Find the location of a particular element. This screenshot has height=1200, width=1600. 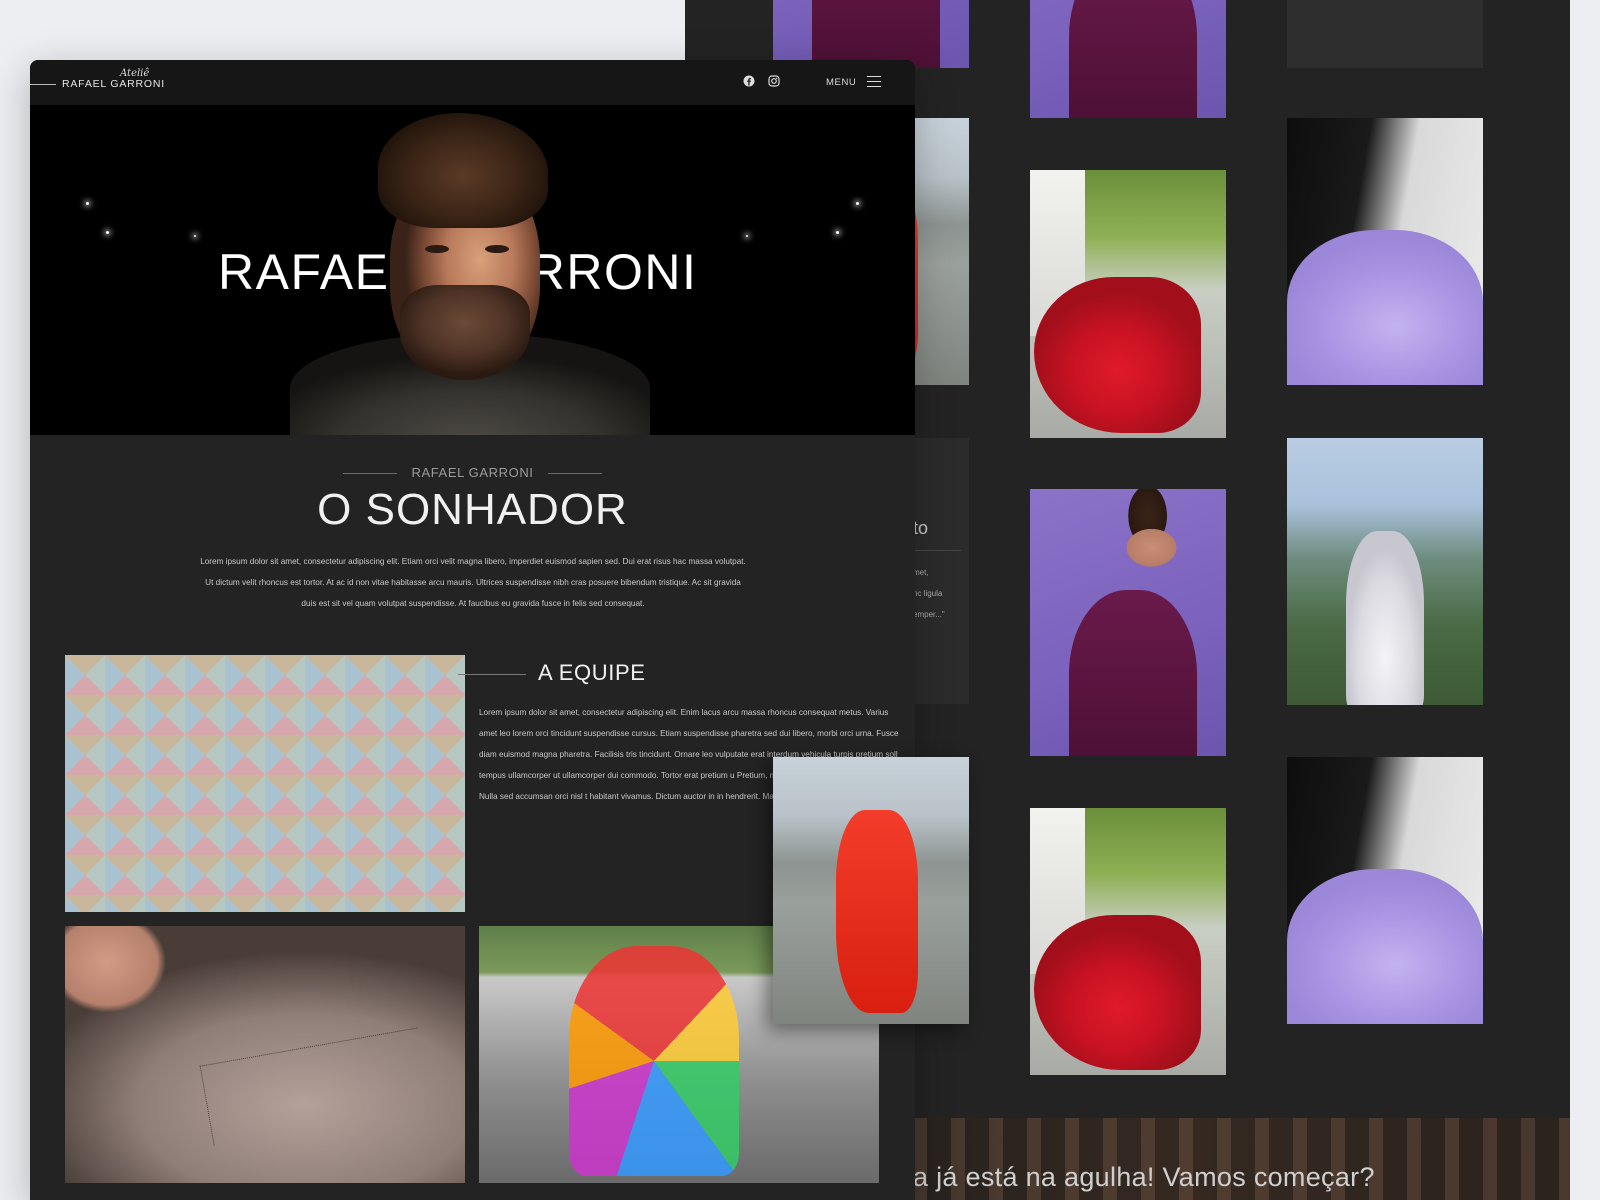

photo-sketching-hand is located at coordinates (265, 1054).